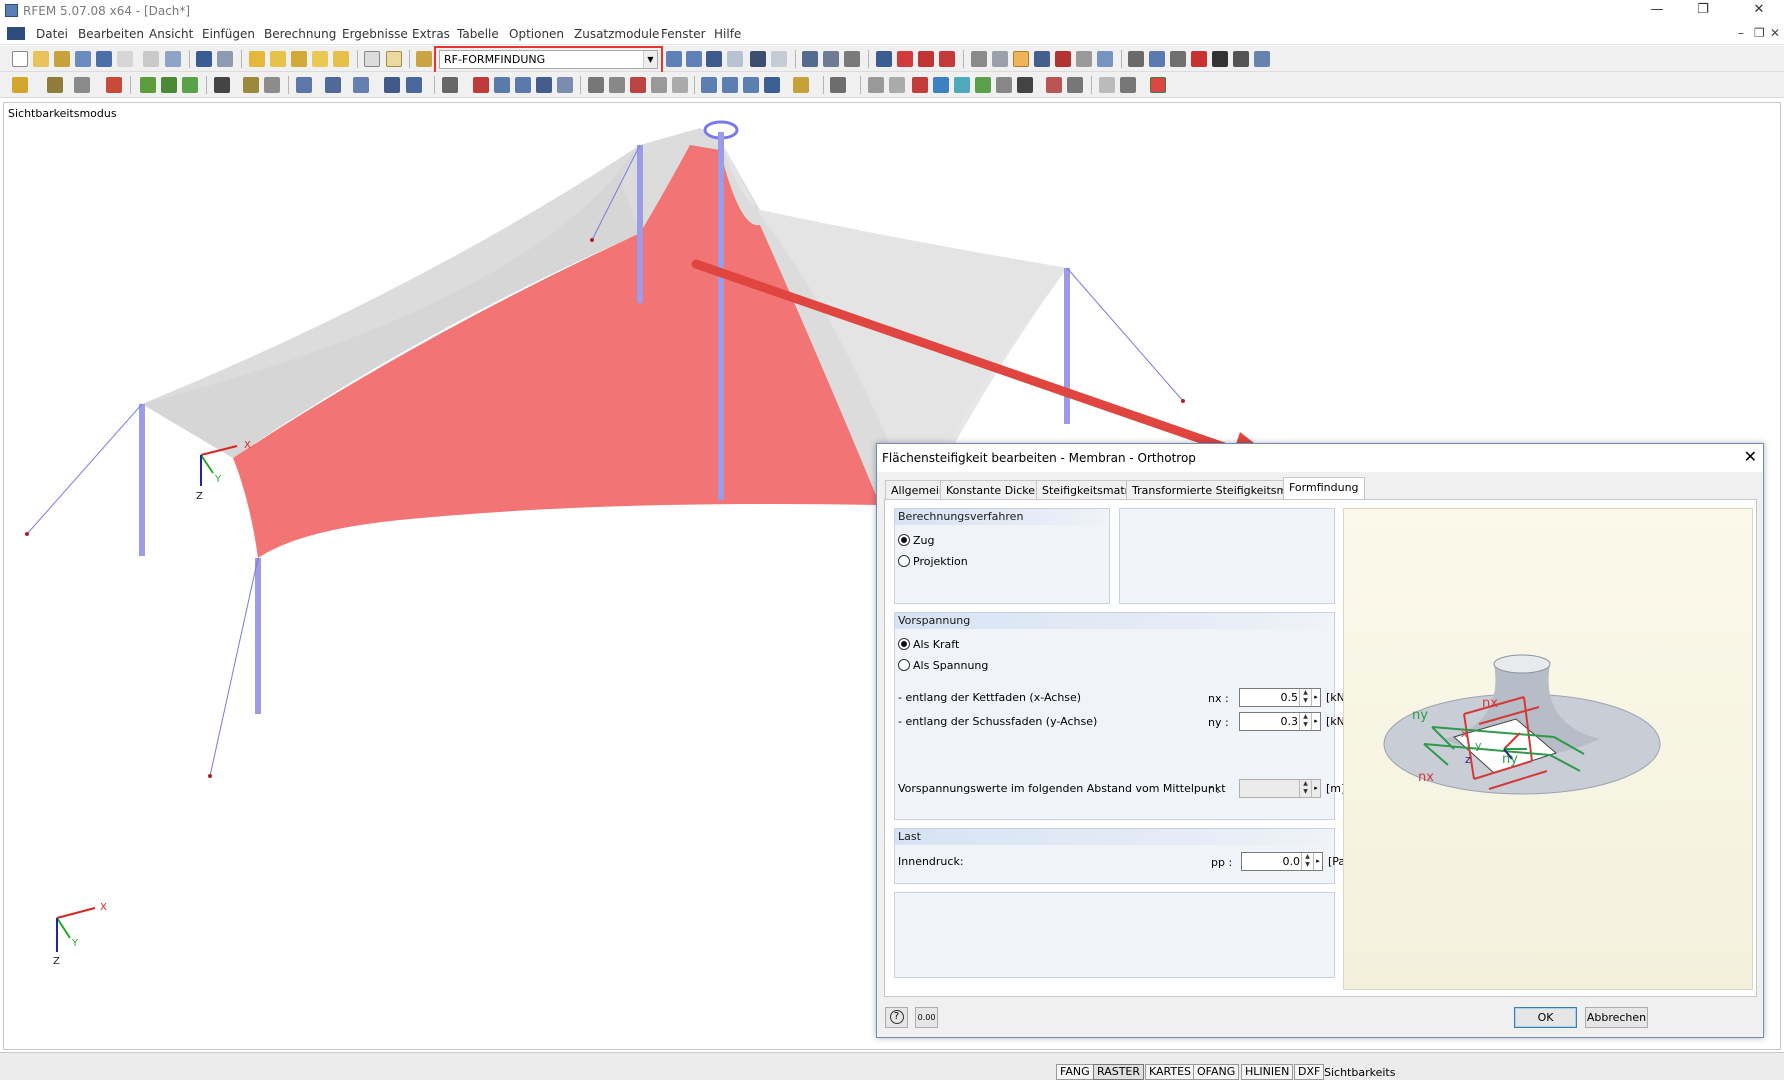  I want to click on nx-spin-buttons: ▲ ▼, so click(1305, 697).